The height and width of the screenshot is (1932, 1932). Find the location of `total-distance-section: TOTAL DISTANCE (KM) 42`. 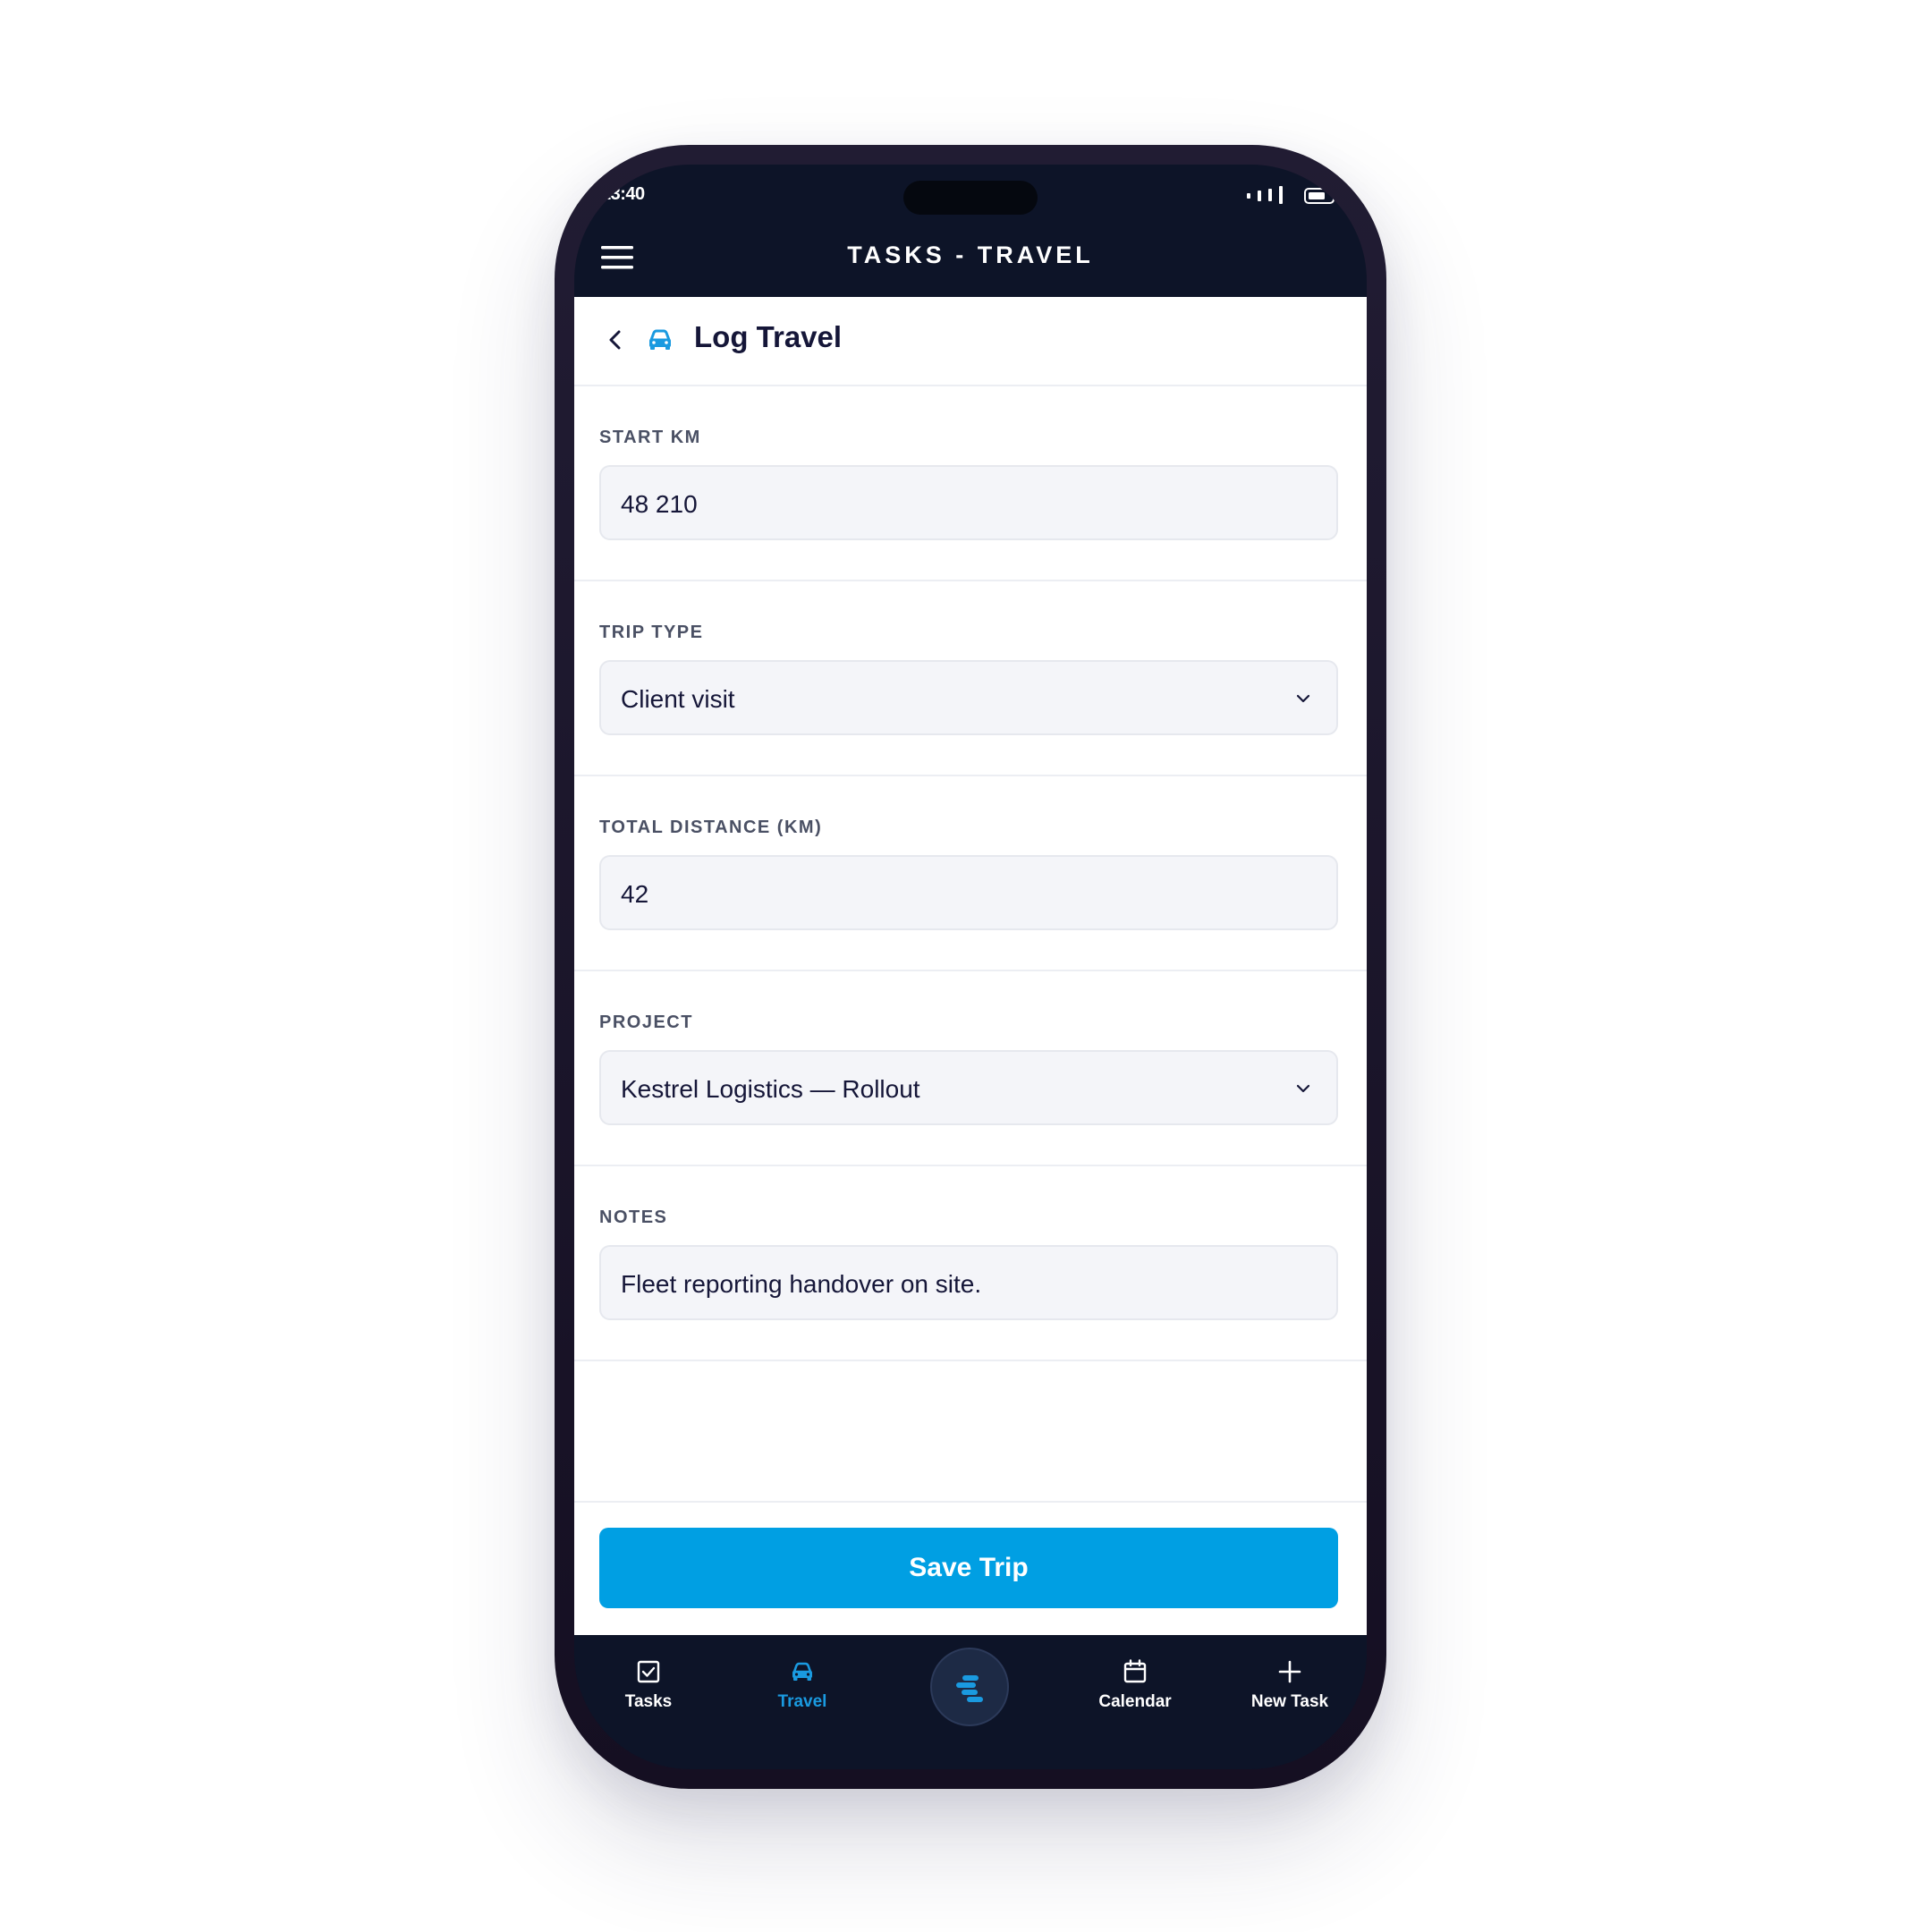

total-distance-section: TOTAL DISTANCE (KM) 42 is located at coordinates (970, 873).